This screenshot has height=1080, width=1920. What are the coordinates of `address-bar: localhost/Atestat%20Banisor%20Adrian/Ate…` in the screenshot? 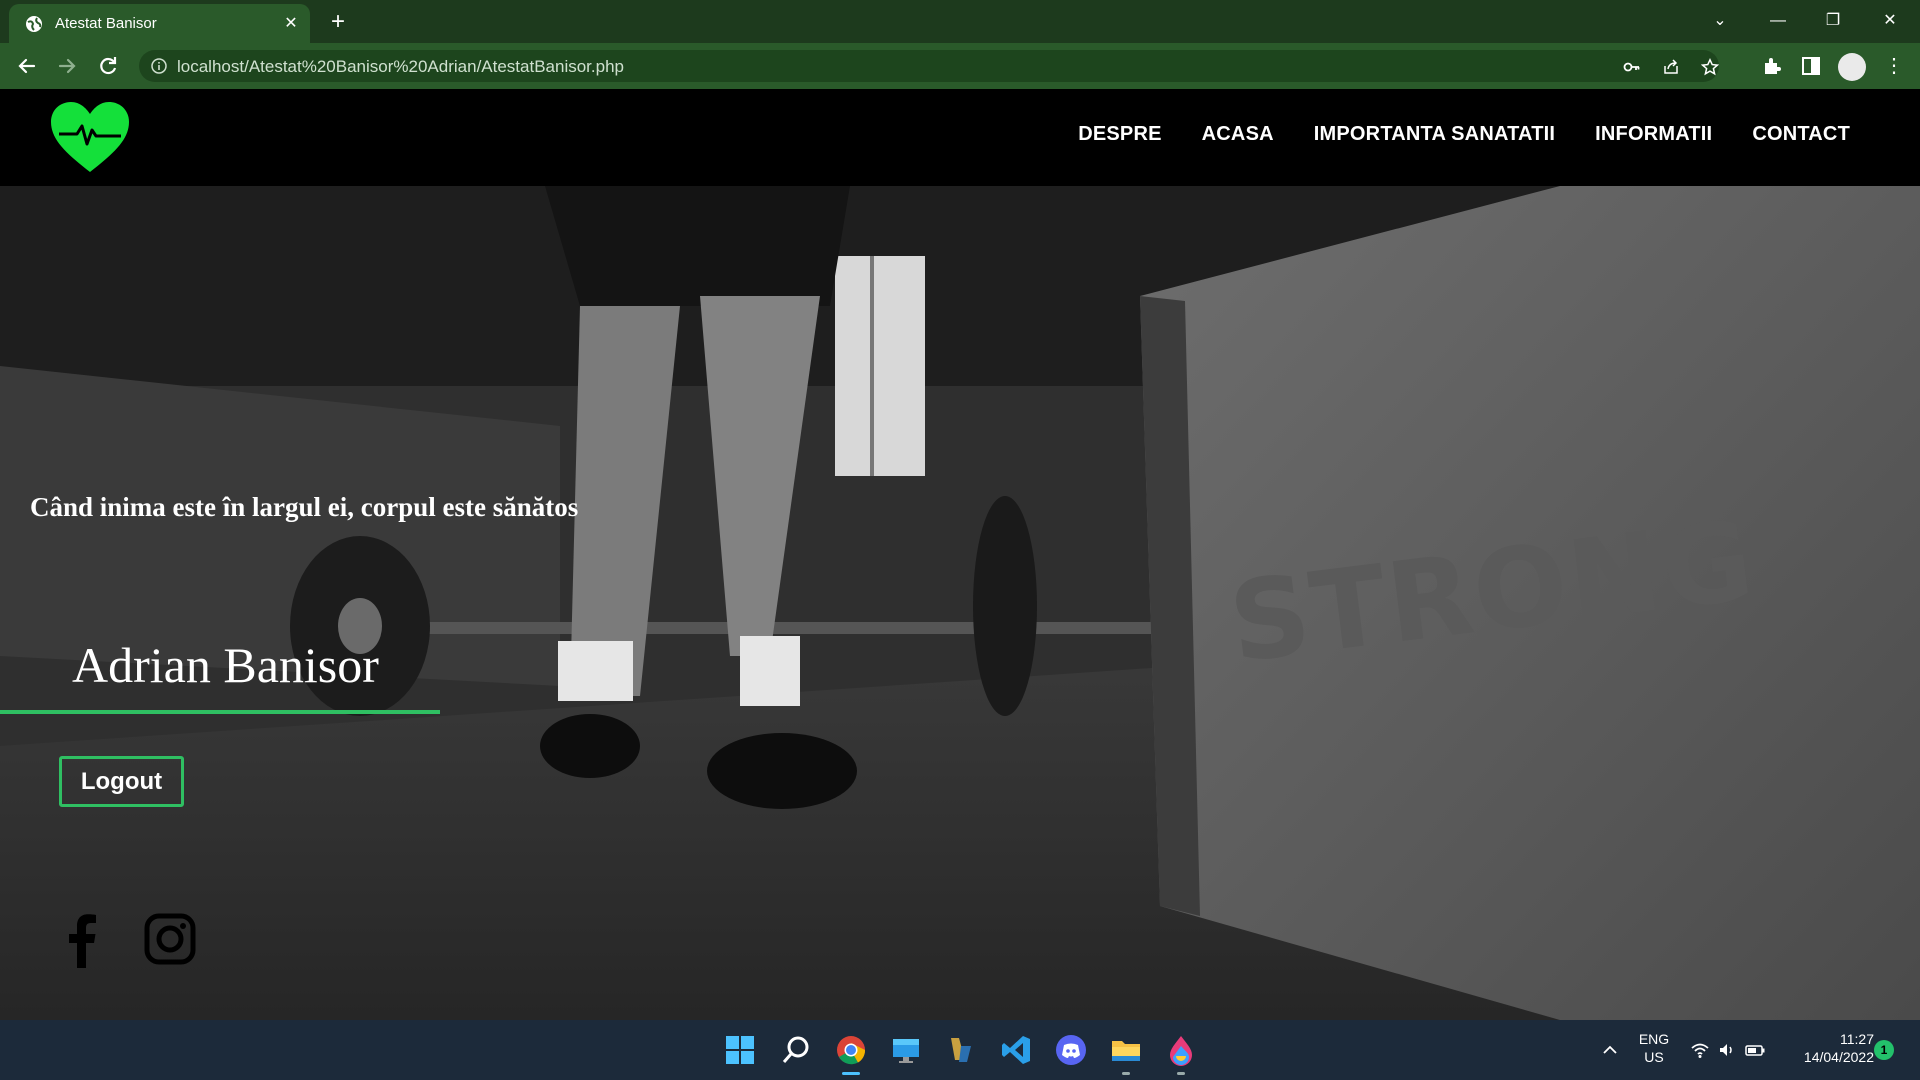 It's located at (929, 66).